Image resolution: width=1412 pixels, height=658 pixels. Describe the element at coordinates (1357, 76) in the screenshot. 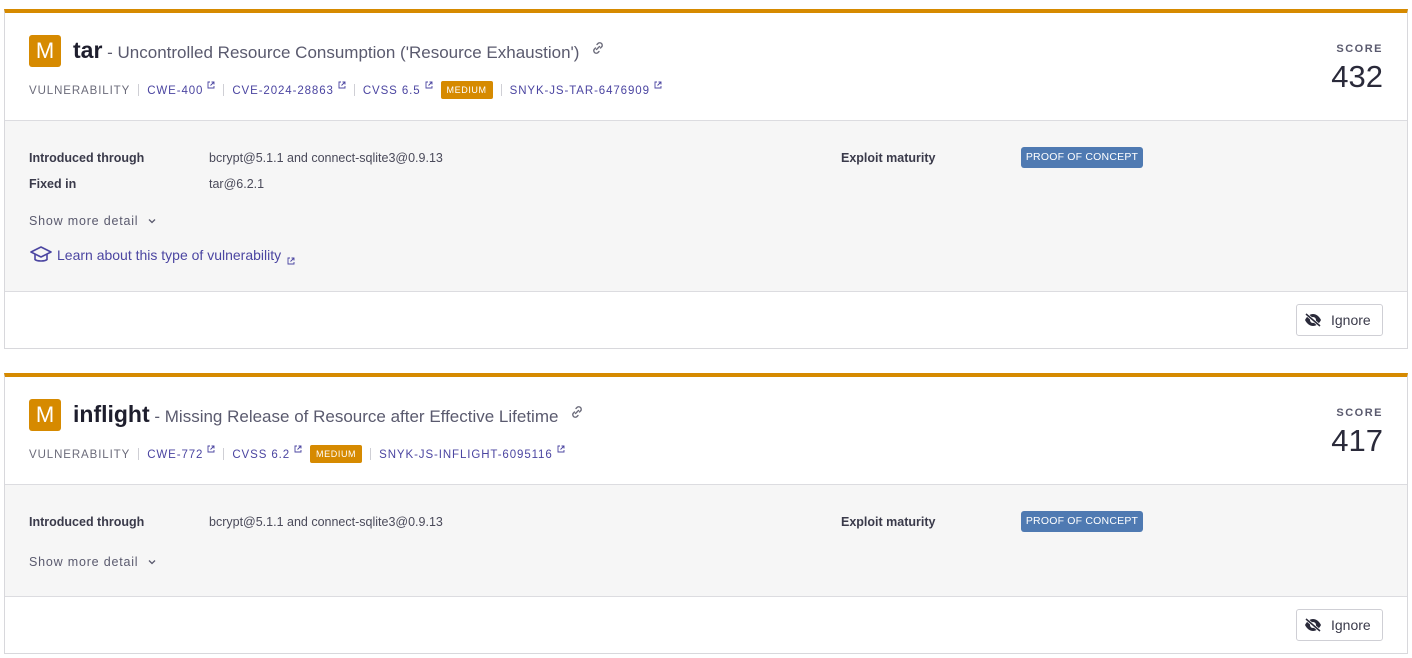

I see `score-value: 432` at that location.